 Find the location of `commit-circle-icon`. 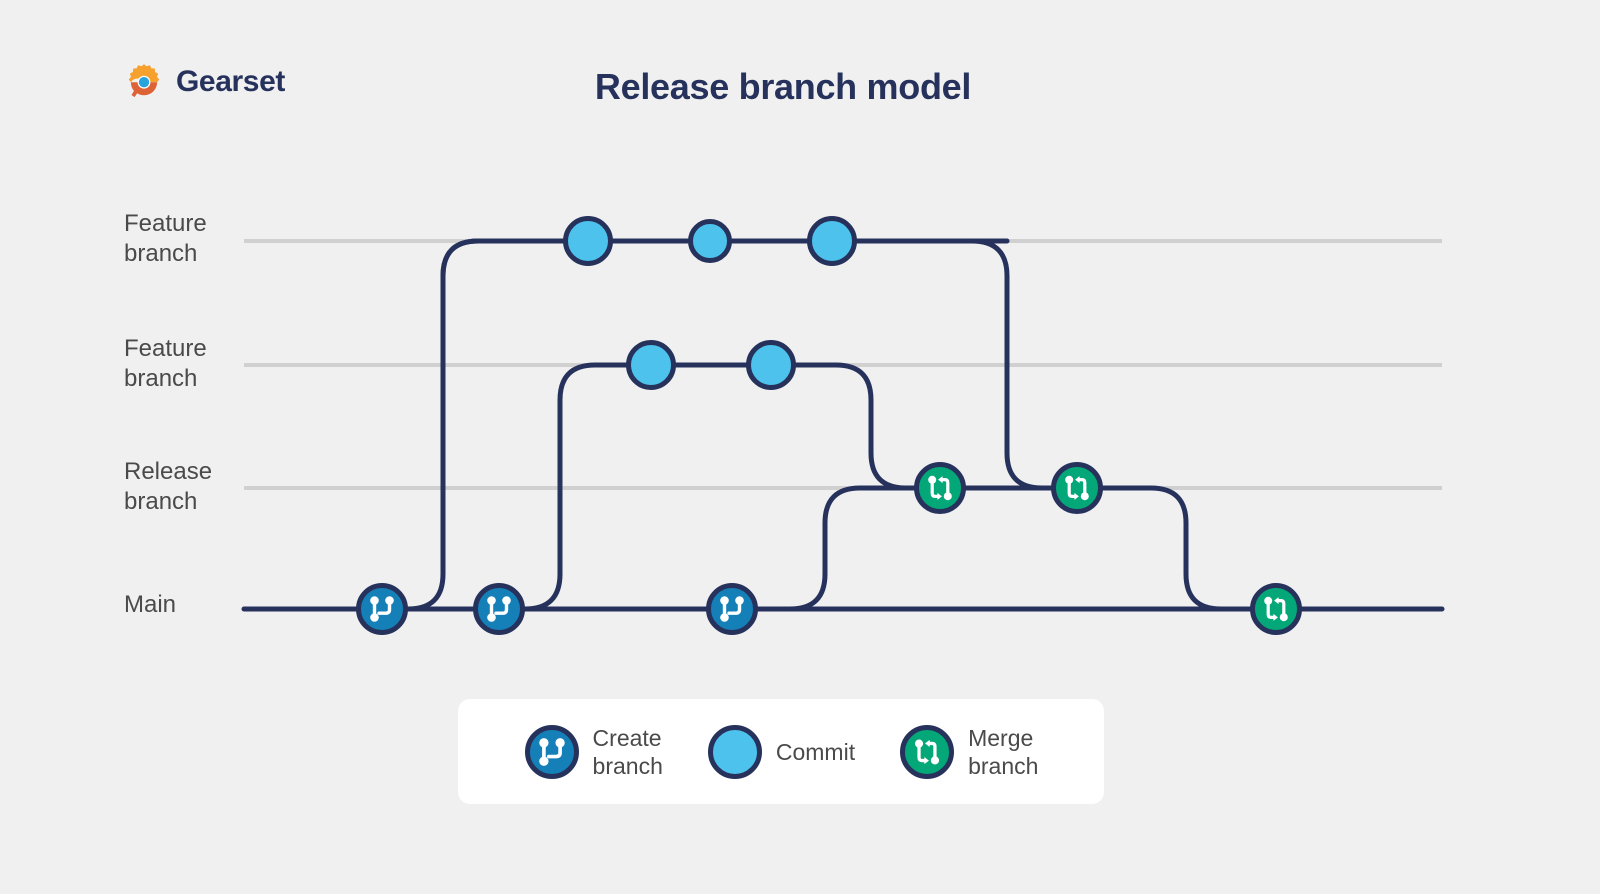

commit-circle-icon is located at coordinates (734, 751).